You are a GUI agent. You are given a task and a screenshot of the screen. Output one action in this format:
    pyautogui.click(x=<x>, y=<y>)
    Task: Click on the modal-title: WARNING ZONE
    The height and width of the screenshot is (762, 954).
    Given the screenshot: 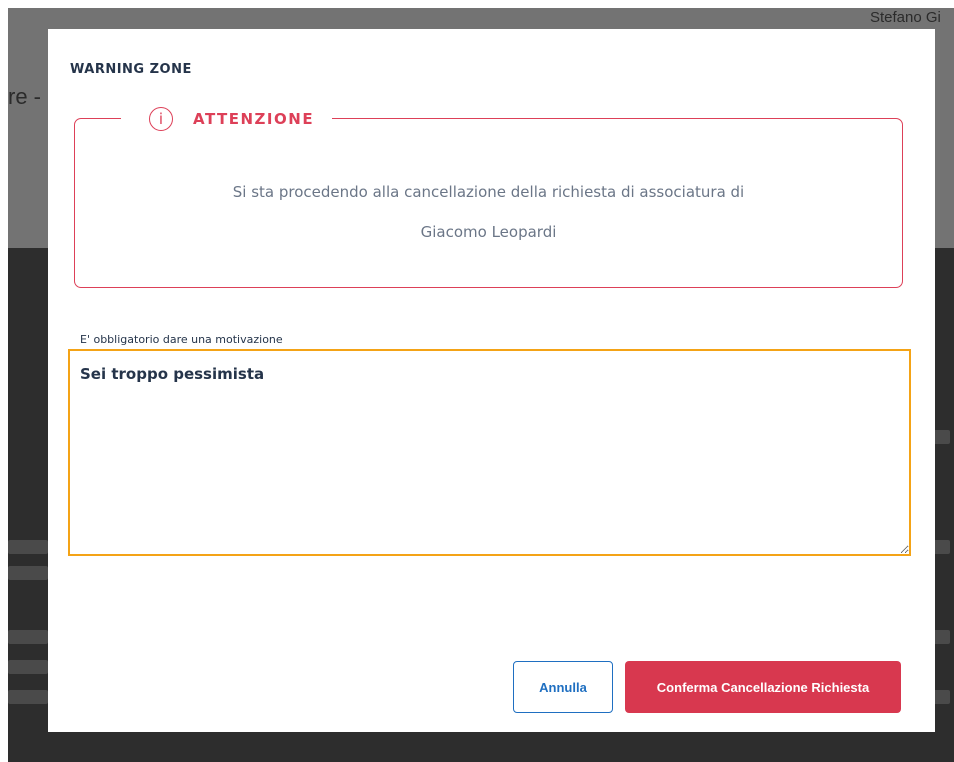 What is the action you would take?
    pyautogui.click(x=131, y=69)
    